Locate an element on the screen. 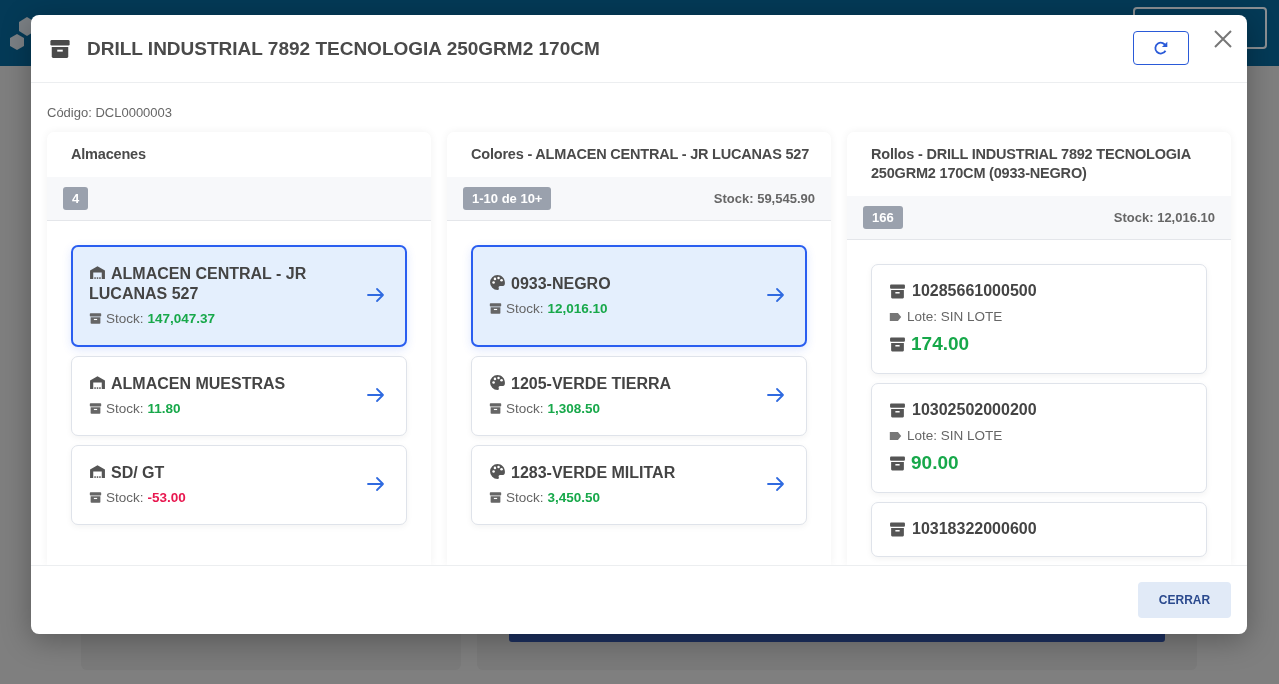  roll-code: 10302502000200 is located at coordinates (974, 410).